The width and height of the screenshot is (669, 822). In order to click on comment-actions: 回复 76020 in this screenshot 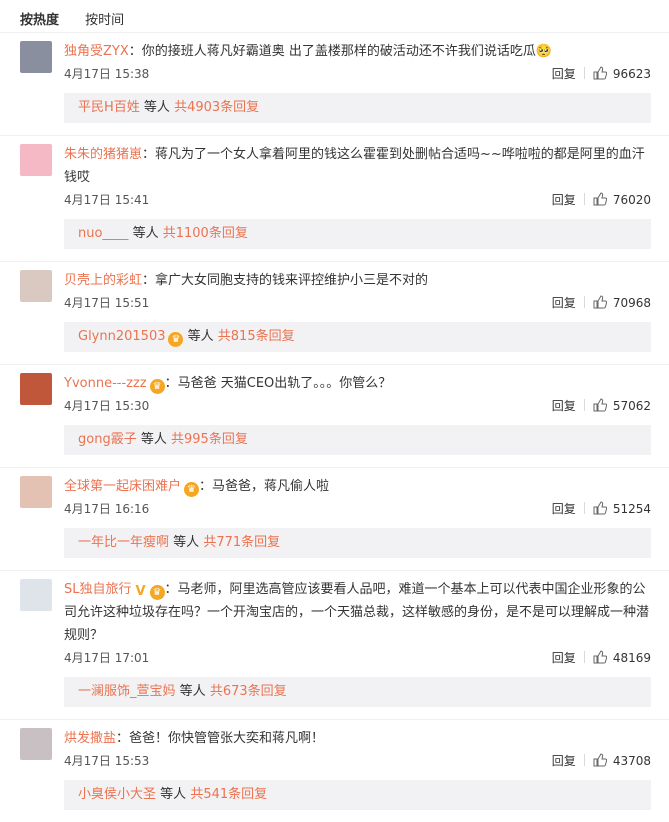, I will do `click(601, 200)`.